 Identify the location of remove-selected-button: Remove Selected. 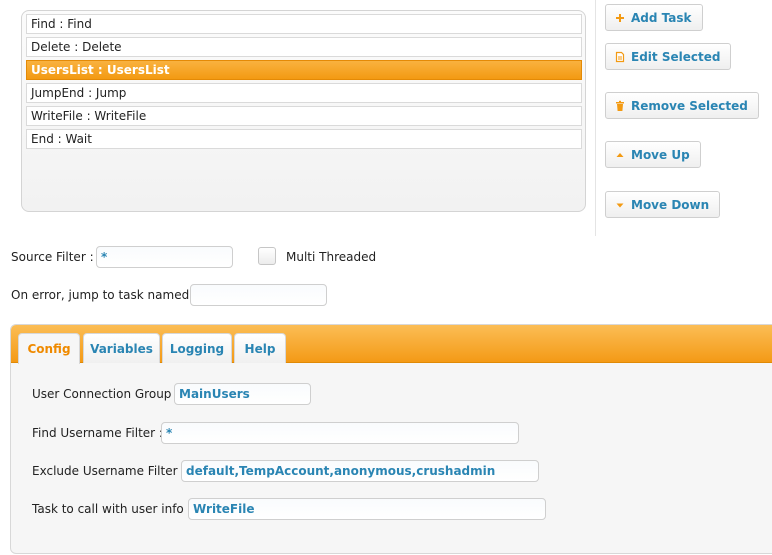
(682, 105).